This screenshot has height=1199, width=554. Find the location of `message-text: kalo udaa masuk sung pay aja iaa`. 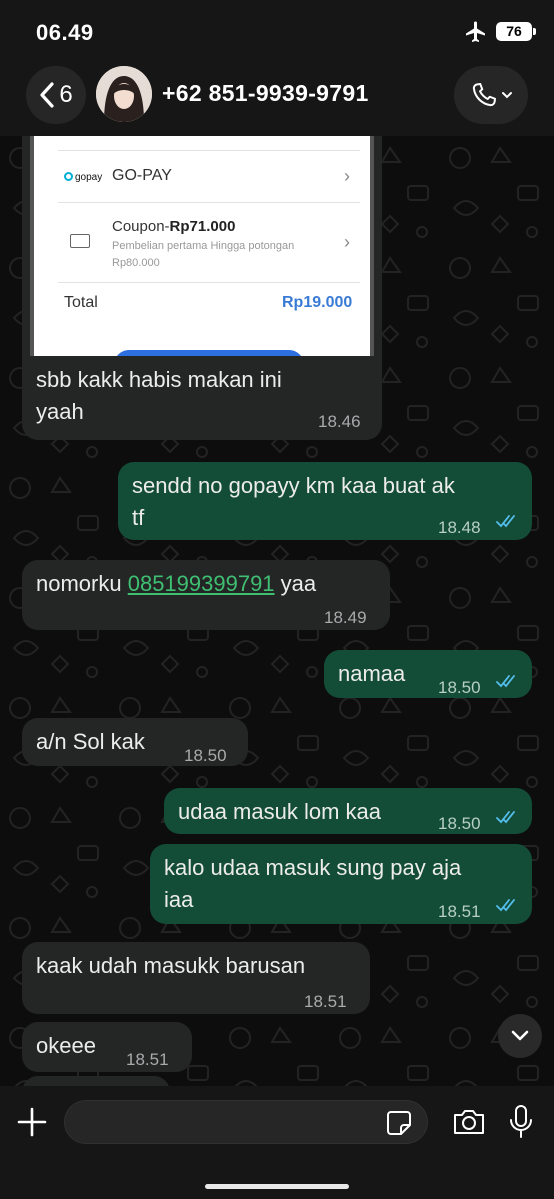

message-text: kalo udaa masuk sung pay aja iaa is located at coordinates (313, 883).